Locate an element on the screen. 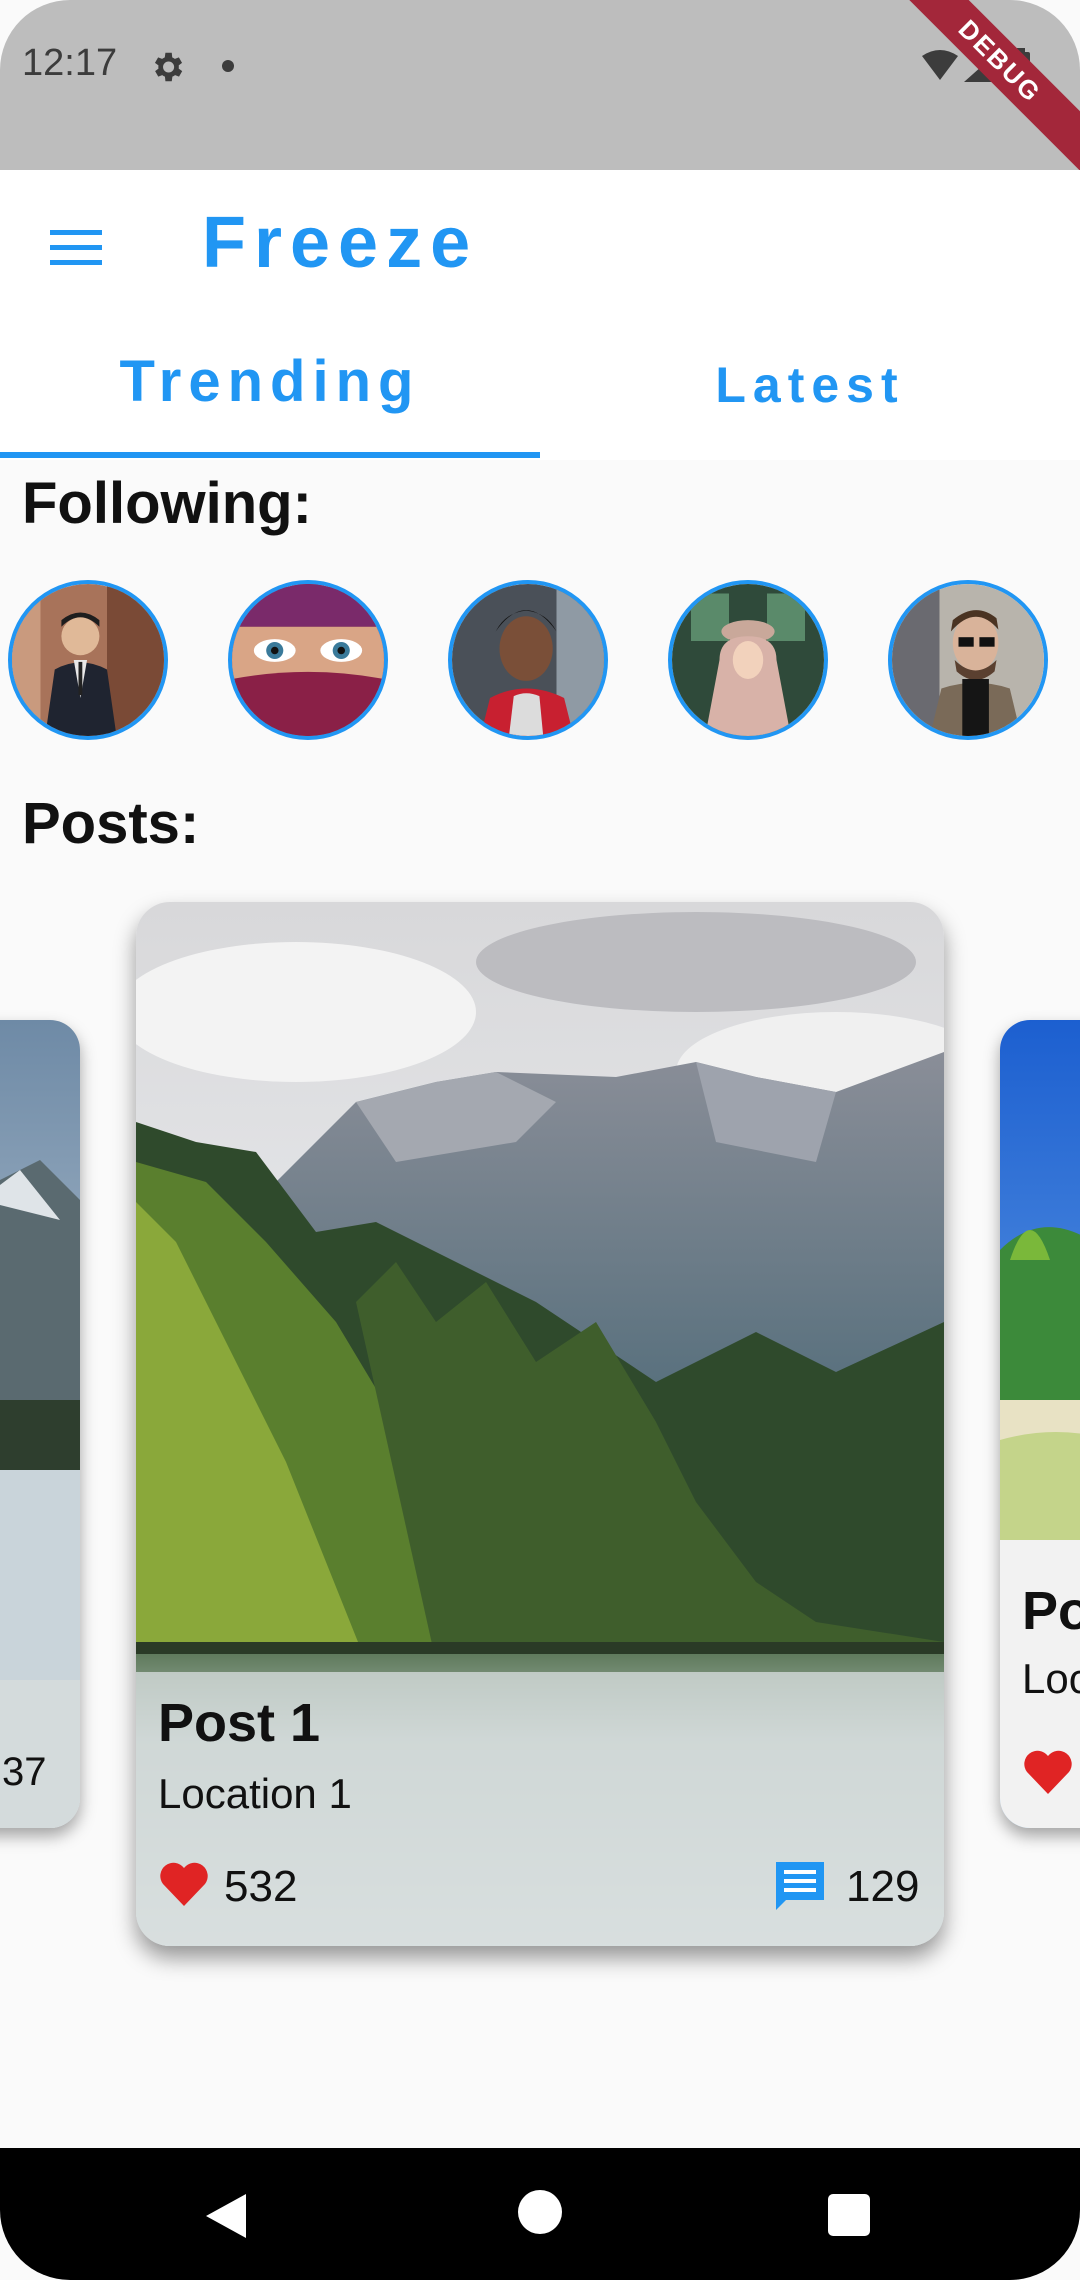 The image size is (1080, 2280). status-bar: 12:17 DEBUG is located at coordinates (540, 91).